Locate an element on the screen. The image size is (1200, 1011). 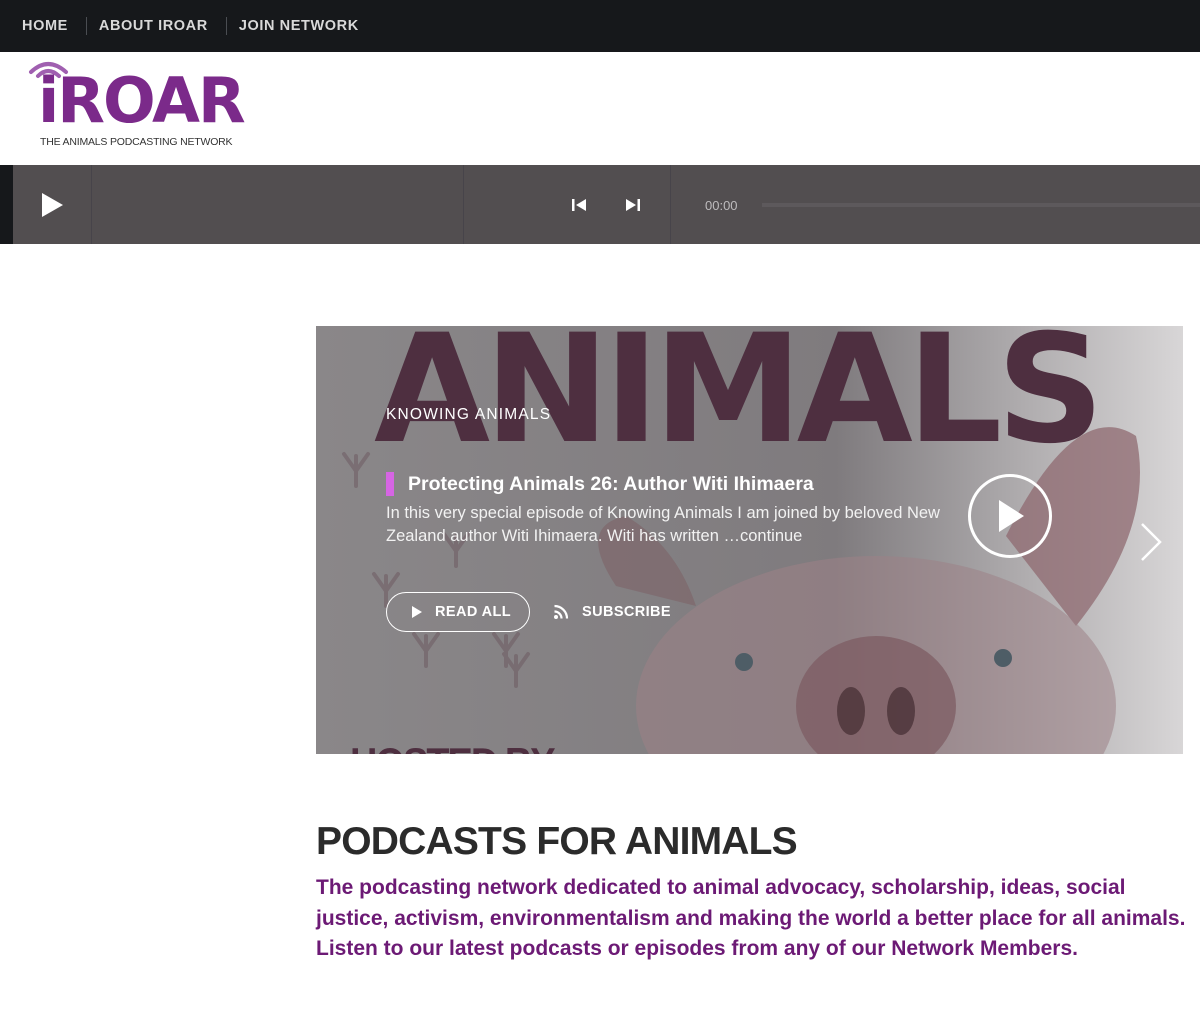
player-edge is located at coordinates (6, 204).